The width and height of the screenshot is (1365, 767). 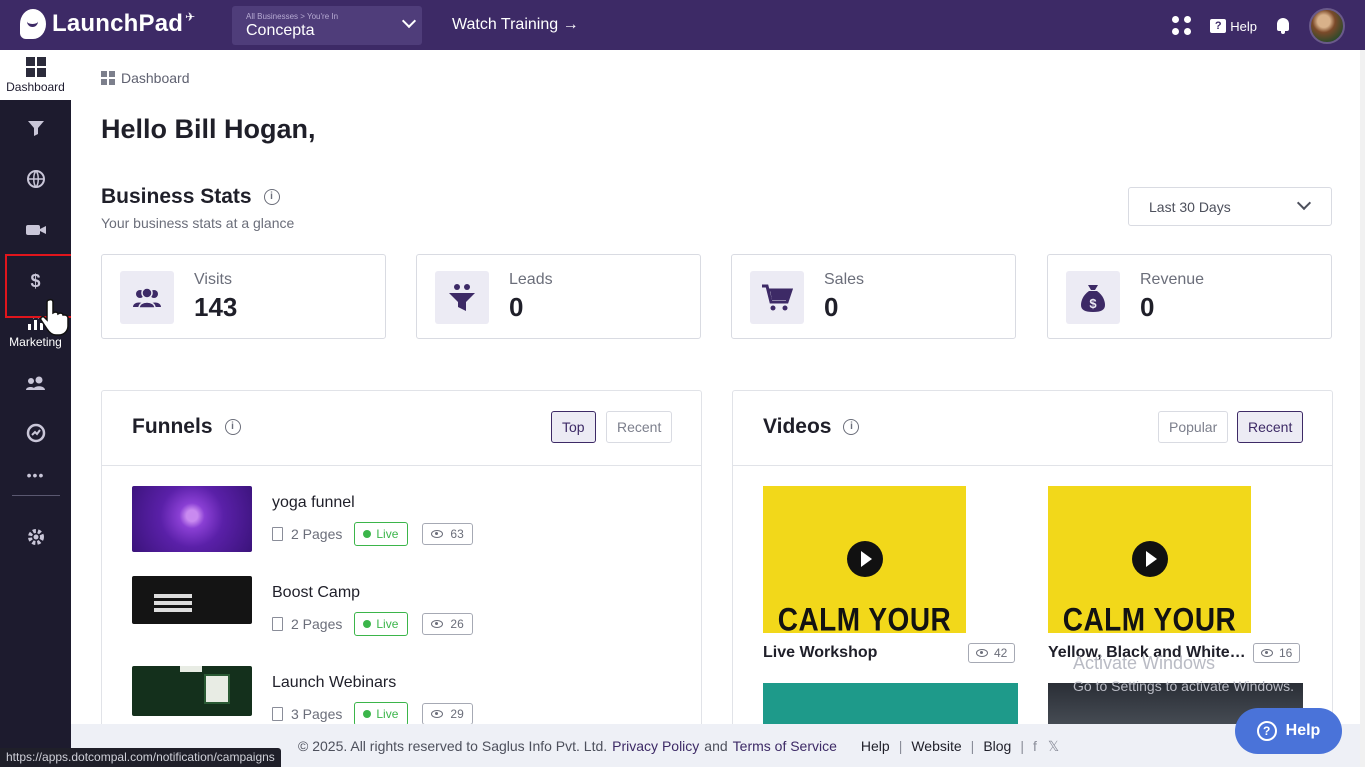 I want to click on notification-bell-icon, so click(x=1283, y=26).